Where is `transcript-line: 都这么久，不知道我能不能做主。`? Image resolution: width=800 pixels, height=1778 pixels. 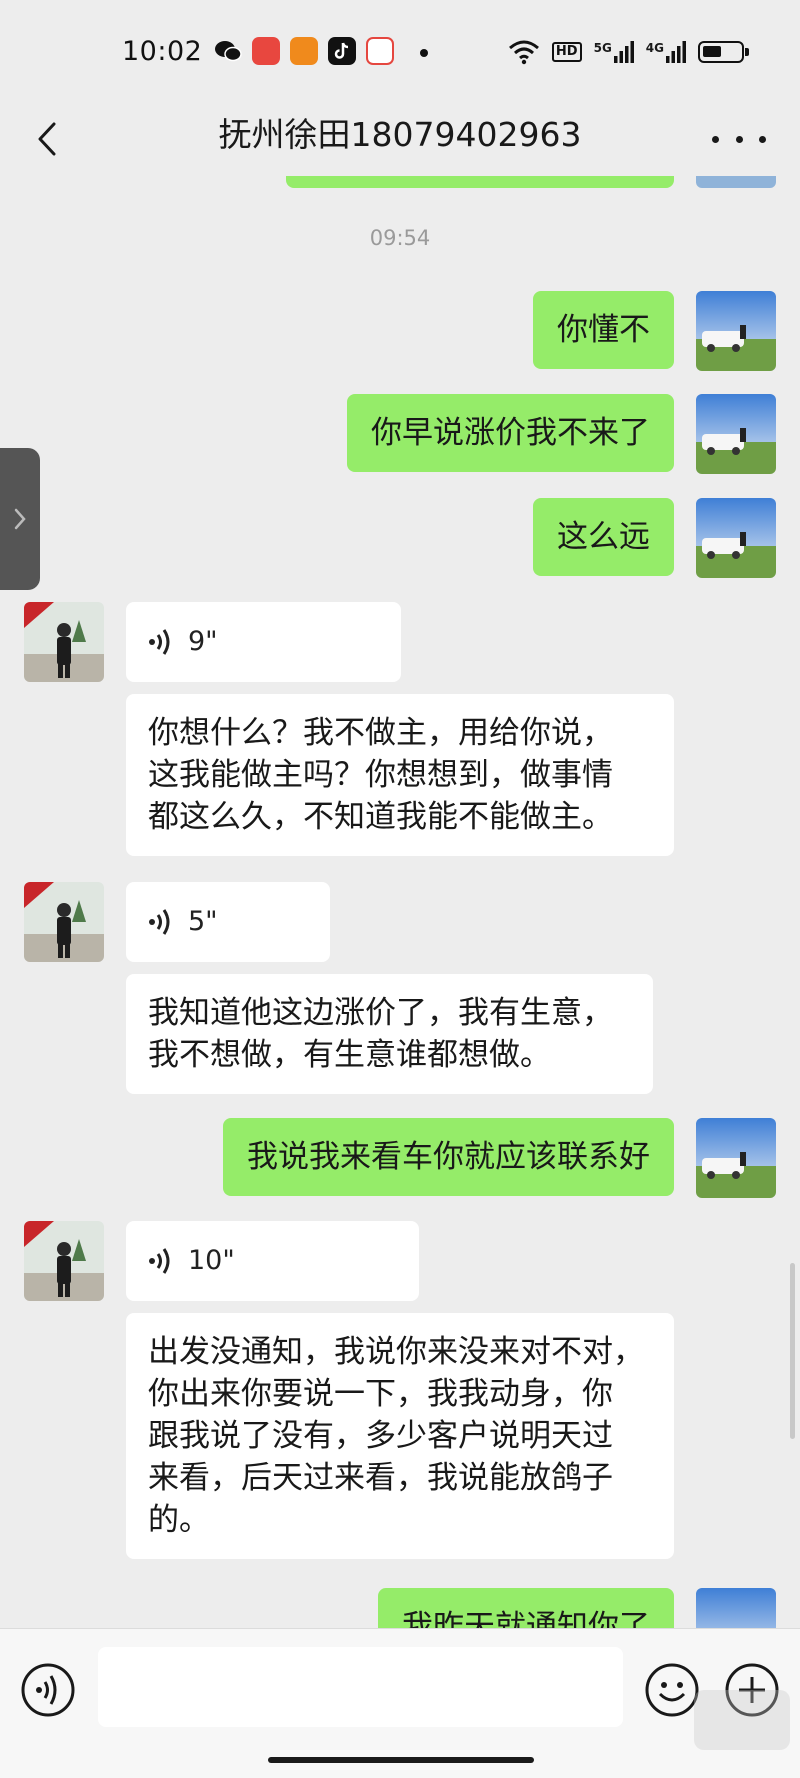 transcript-line: 都这么久，不知道我能不能做主。 is located at coordinates (380, 817).